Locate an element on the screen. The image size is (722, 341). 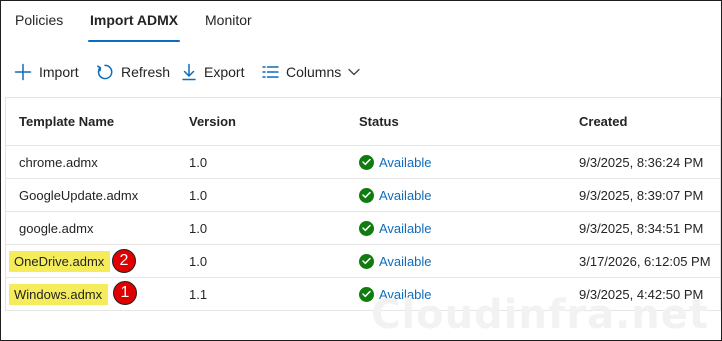
template-name: GoogleUpdate.admx is located at coordinates (79, 195).